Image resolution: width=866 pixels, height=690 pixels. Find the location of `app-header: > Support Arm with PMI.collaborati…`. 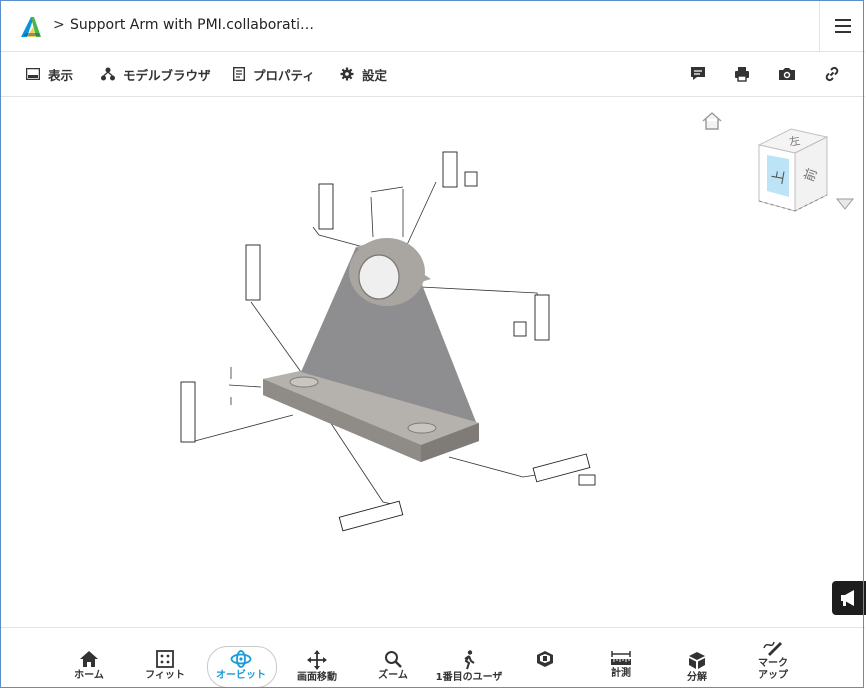

app-header: > Support Arm with PMI.collaborati… is located at coordinates (433, 26).